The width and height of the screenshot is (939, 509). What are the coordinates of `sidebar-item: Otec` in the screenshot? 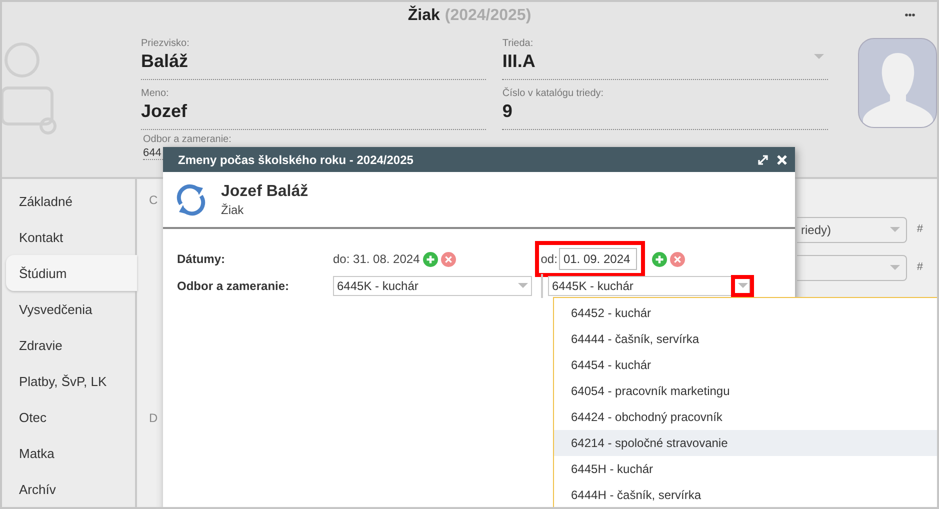 It's located at (70, 417).